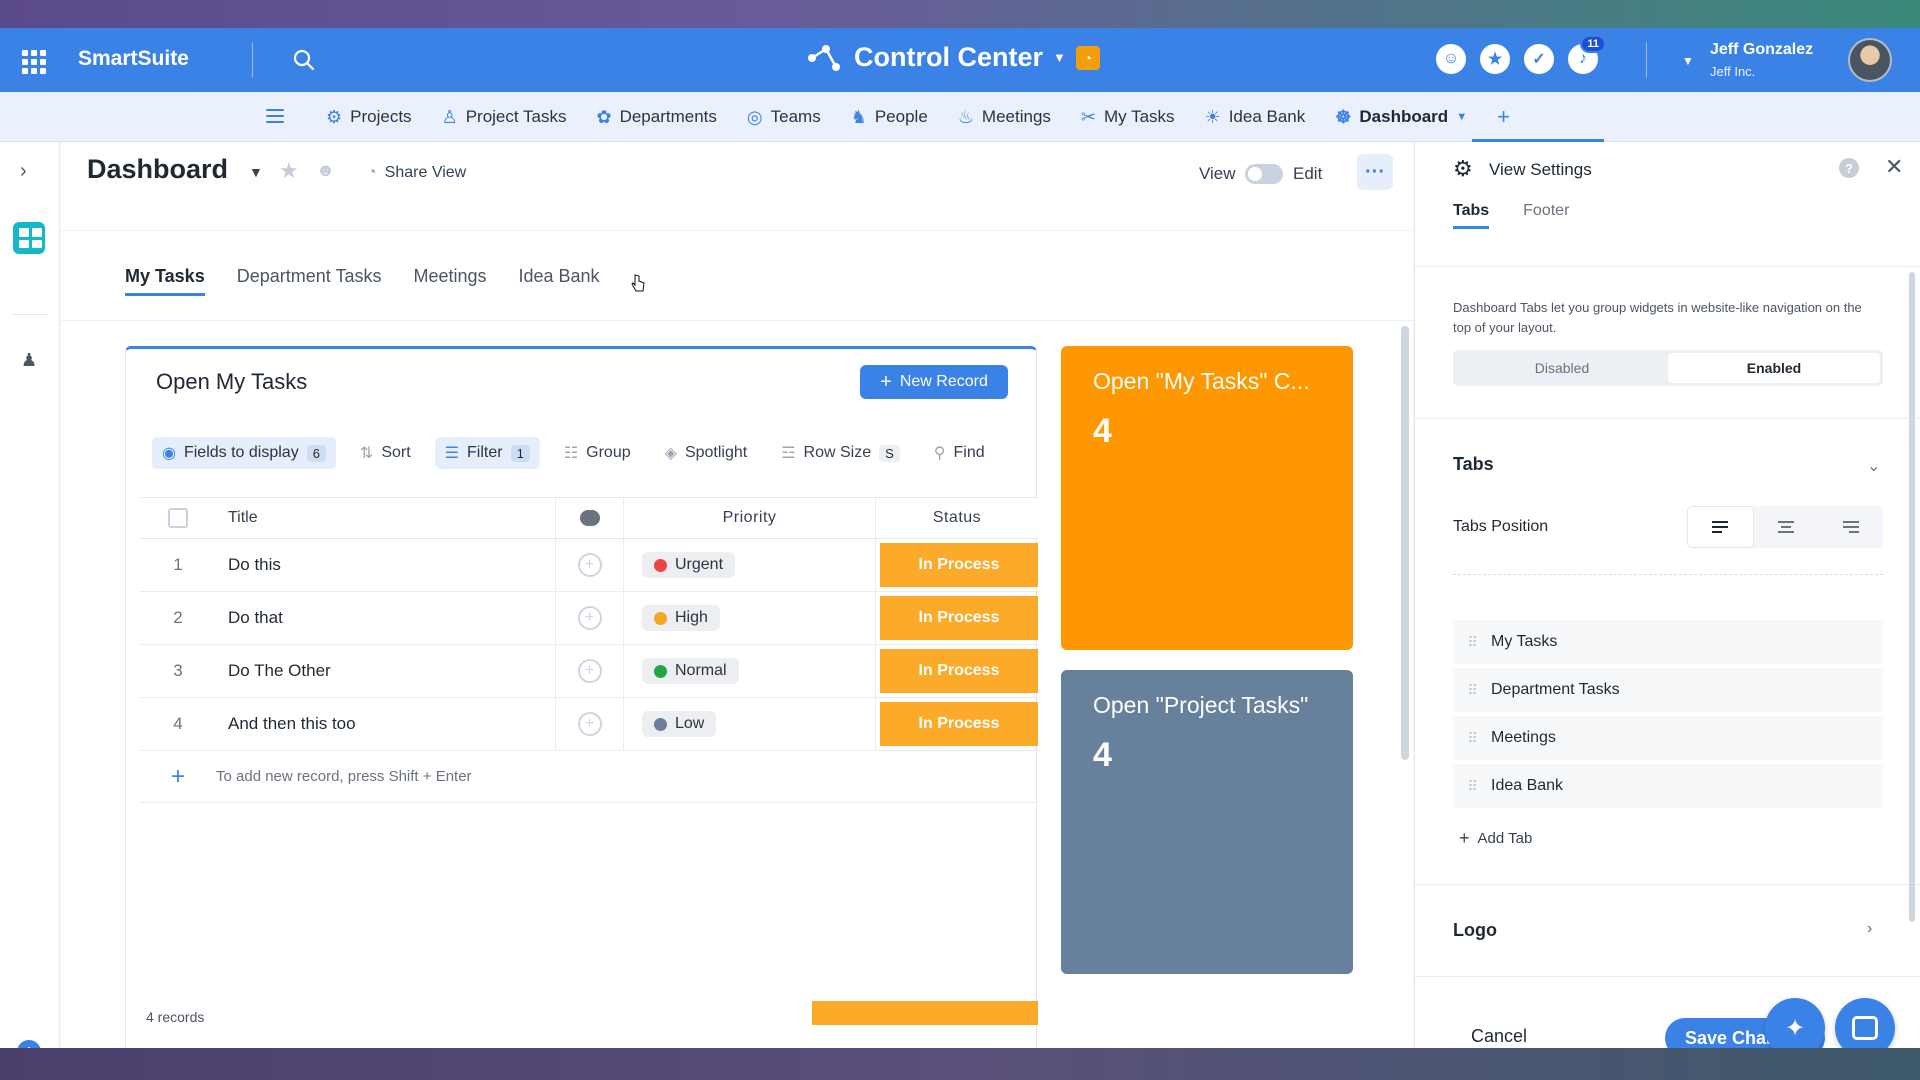  What do you see at coordinates (1786, 527) in the screenshot?
I see `align-center-icon` at bounding box center [1786, 527].